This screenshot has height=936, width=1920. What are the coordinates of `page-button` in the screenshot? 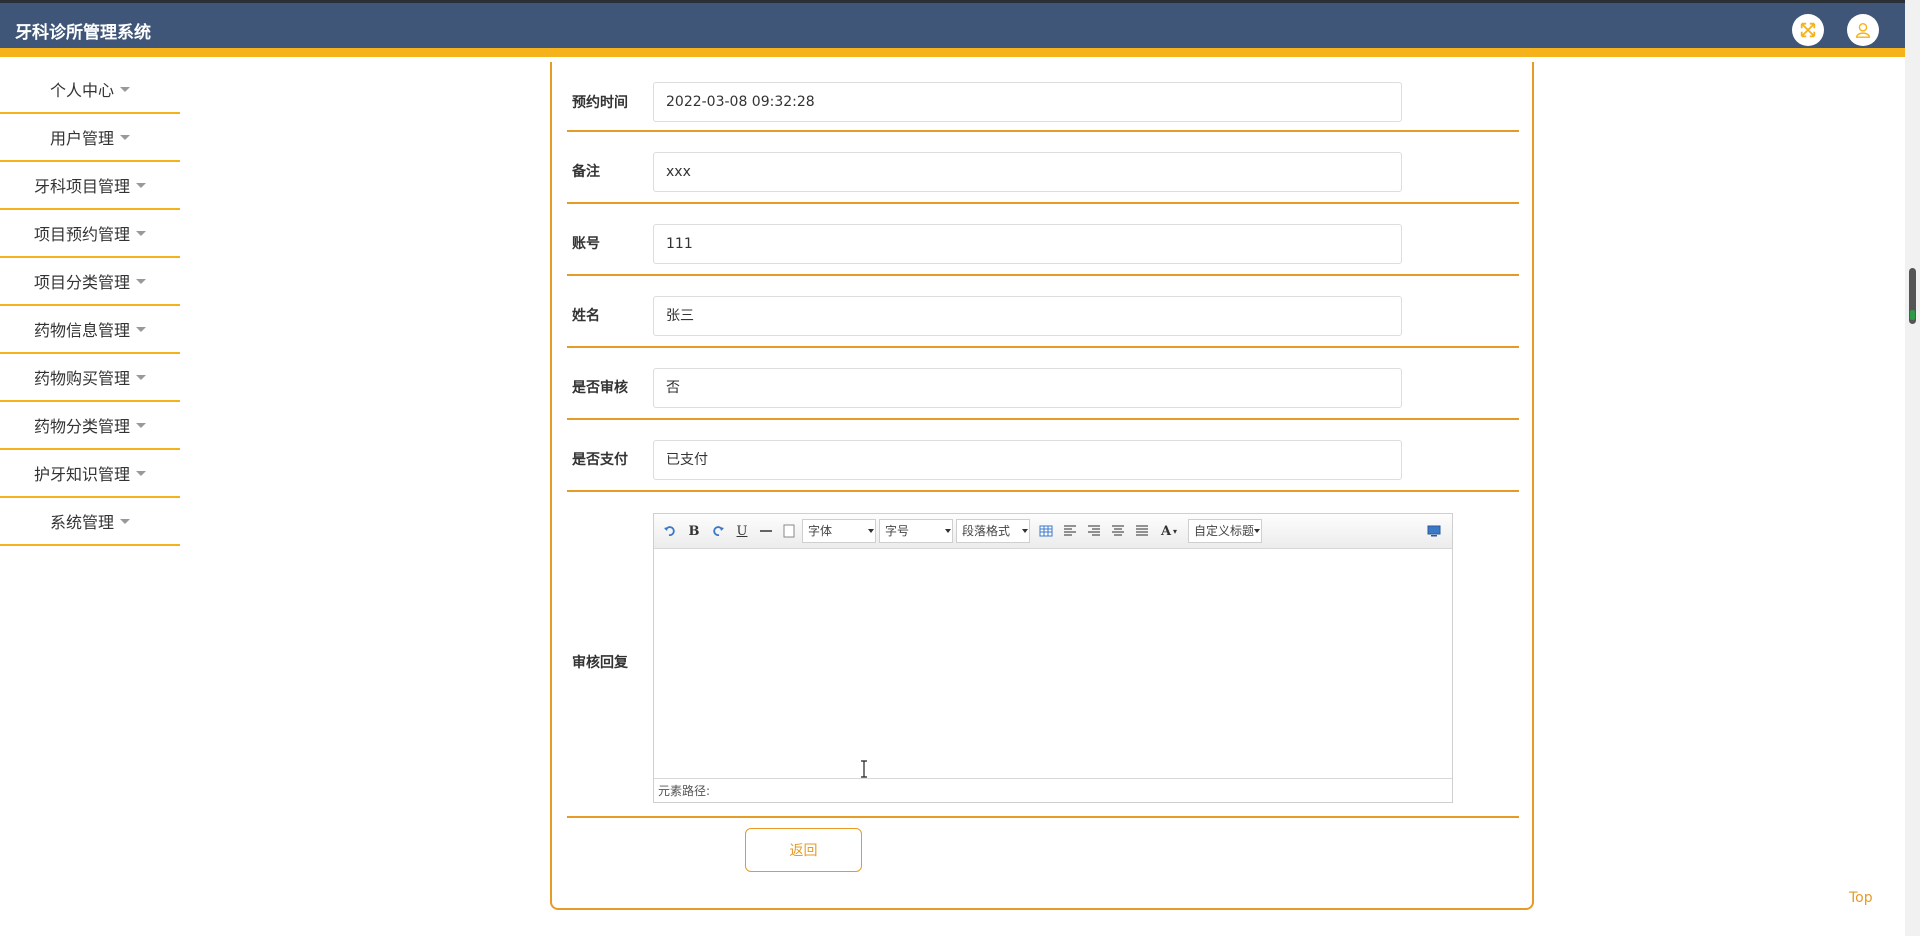 It's located at (789, 531).